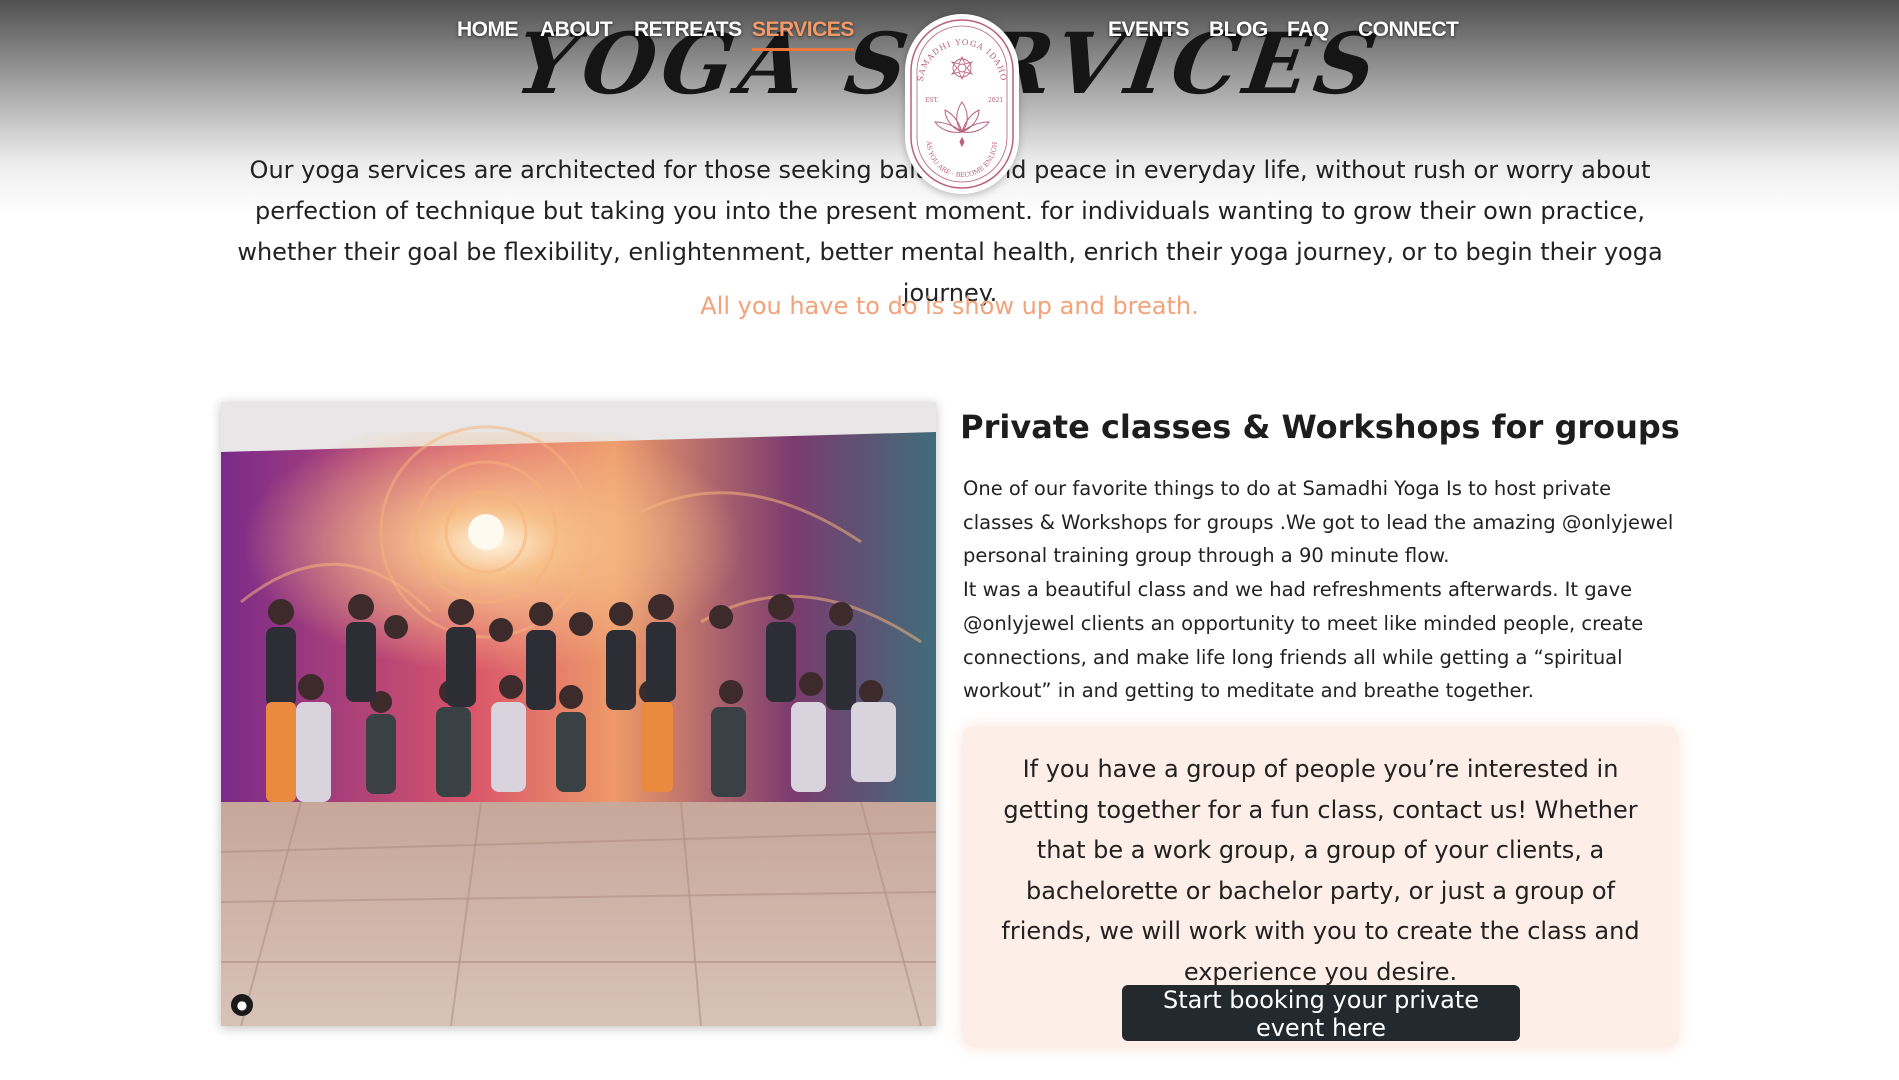 This screenshot has width=1899, height=1080. Describe the element at coordinates (1321, 1013) in the screenshot. I see `book-private-event-button: Start booking your private event here` at that location.